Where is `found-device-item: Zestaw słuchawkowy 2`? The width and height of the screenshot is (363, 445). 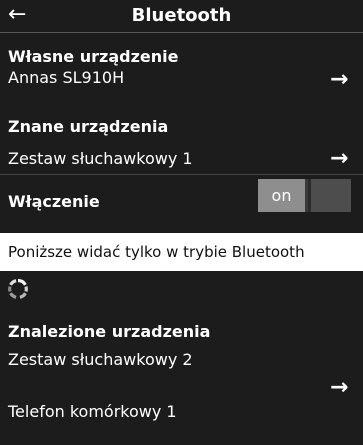 found-device-item: Zestaw słuchawkowy 2 is located at coordinates (100, 360).